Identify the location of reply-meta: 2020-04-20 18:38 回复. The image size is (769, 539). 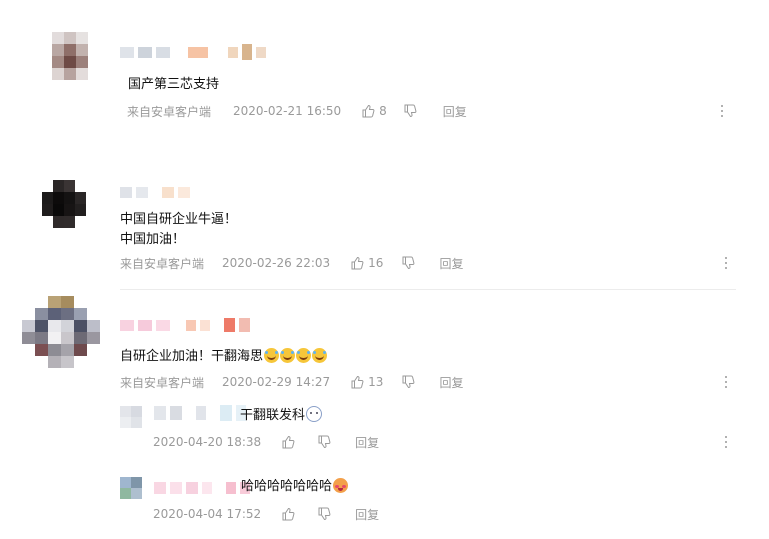
(266, 442).